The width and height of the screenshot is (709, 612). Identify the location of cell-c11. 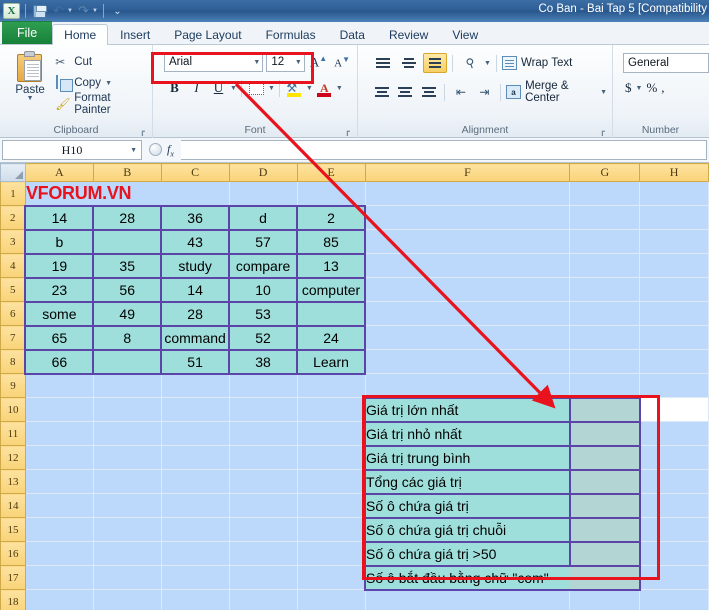
(195, 433).